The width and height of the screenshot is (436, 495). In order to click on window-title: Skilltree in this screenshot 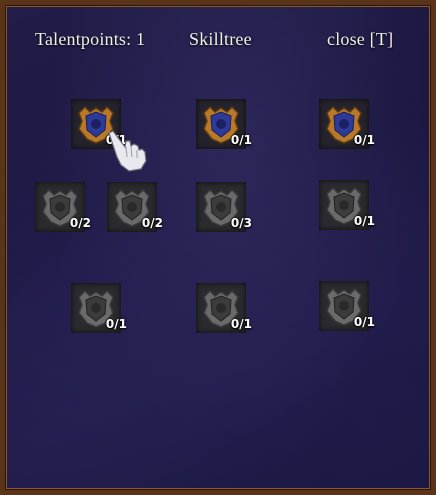, I will do `click(220, 39)`.